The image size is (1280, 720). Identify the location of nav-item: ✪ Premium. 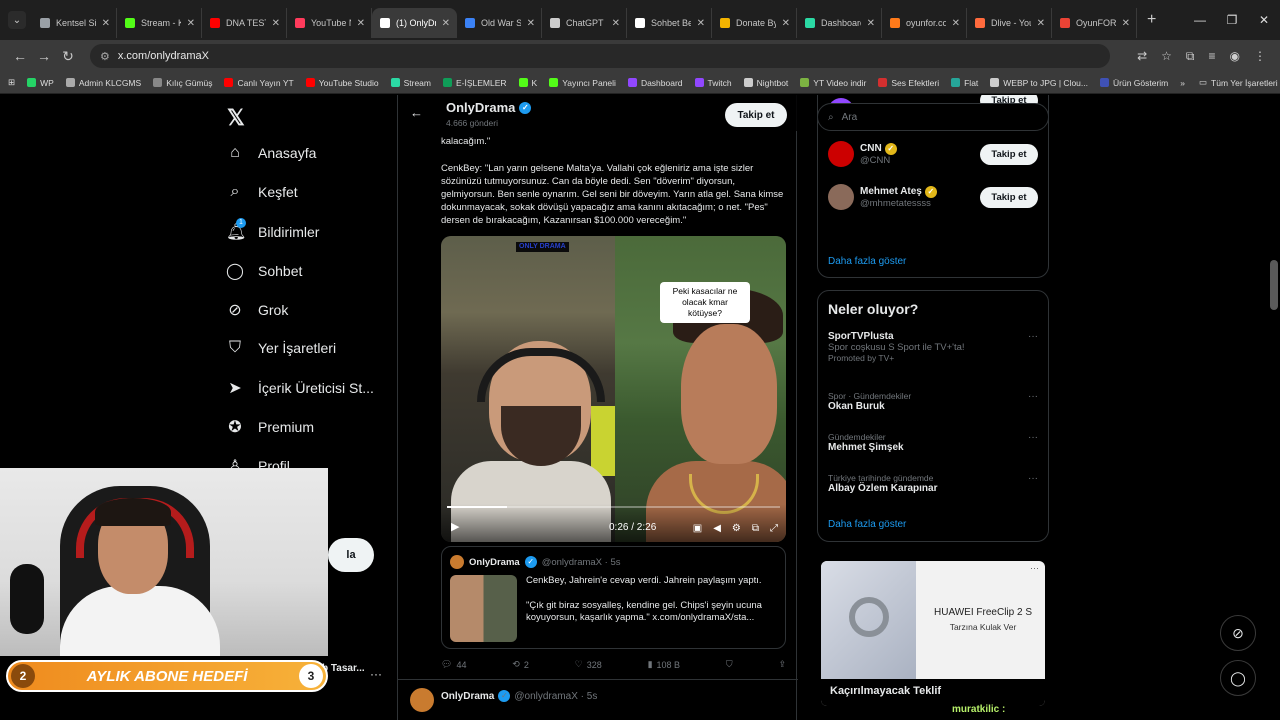
(270, 427).